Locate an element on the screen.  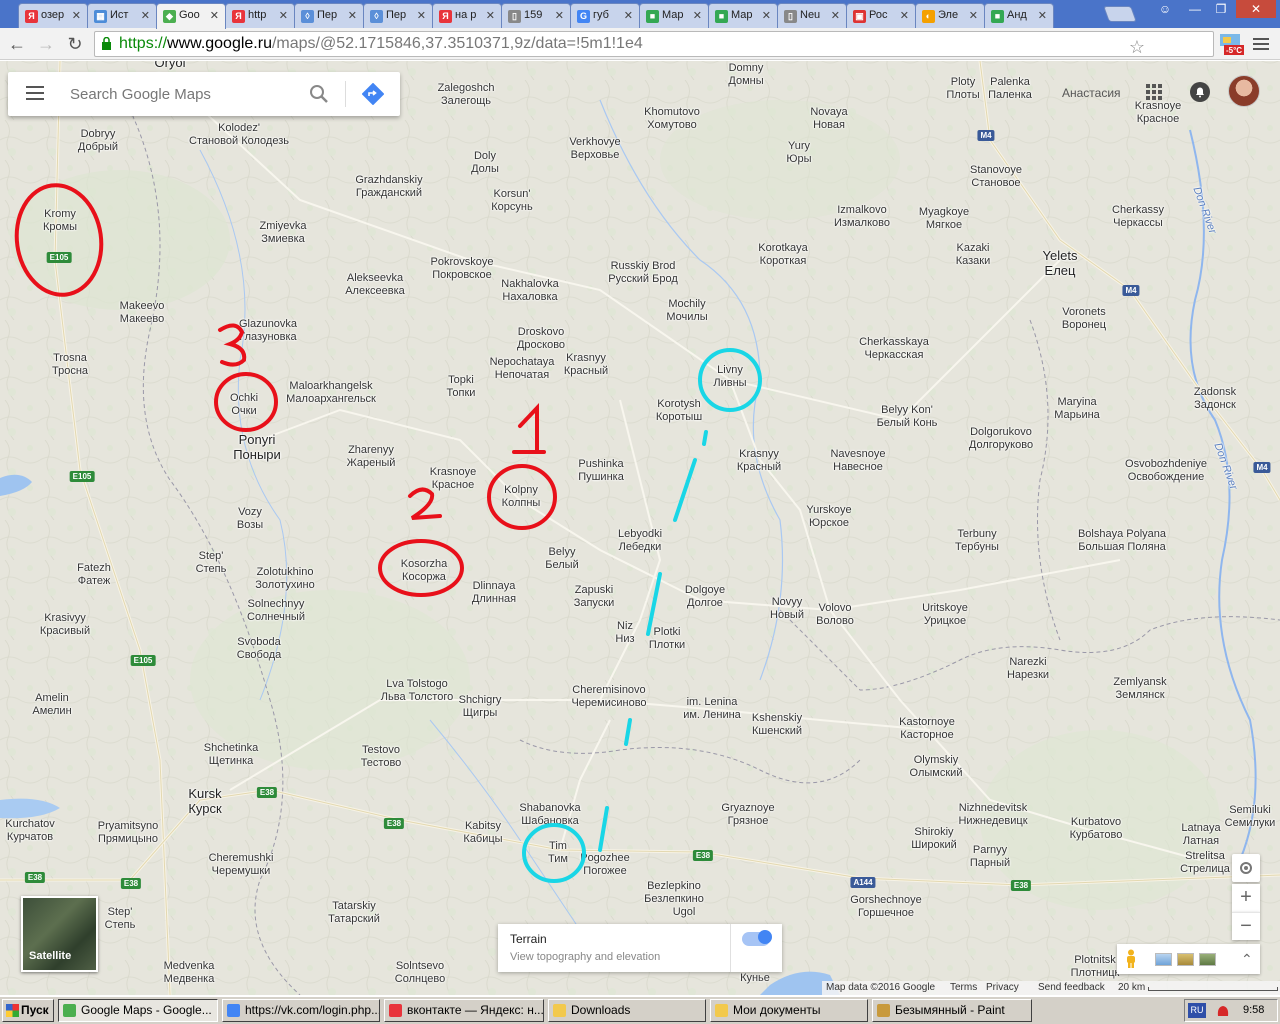
place-label: Lebyodki Лебедки is located at coordinates (640, 541).